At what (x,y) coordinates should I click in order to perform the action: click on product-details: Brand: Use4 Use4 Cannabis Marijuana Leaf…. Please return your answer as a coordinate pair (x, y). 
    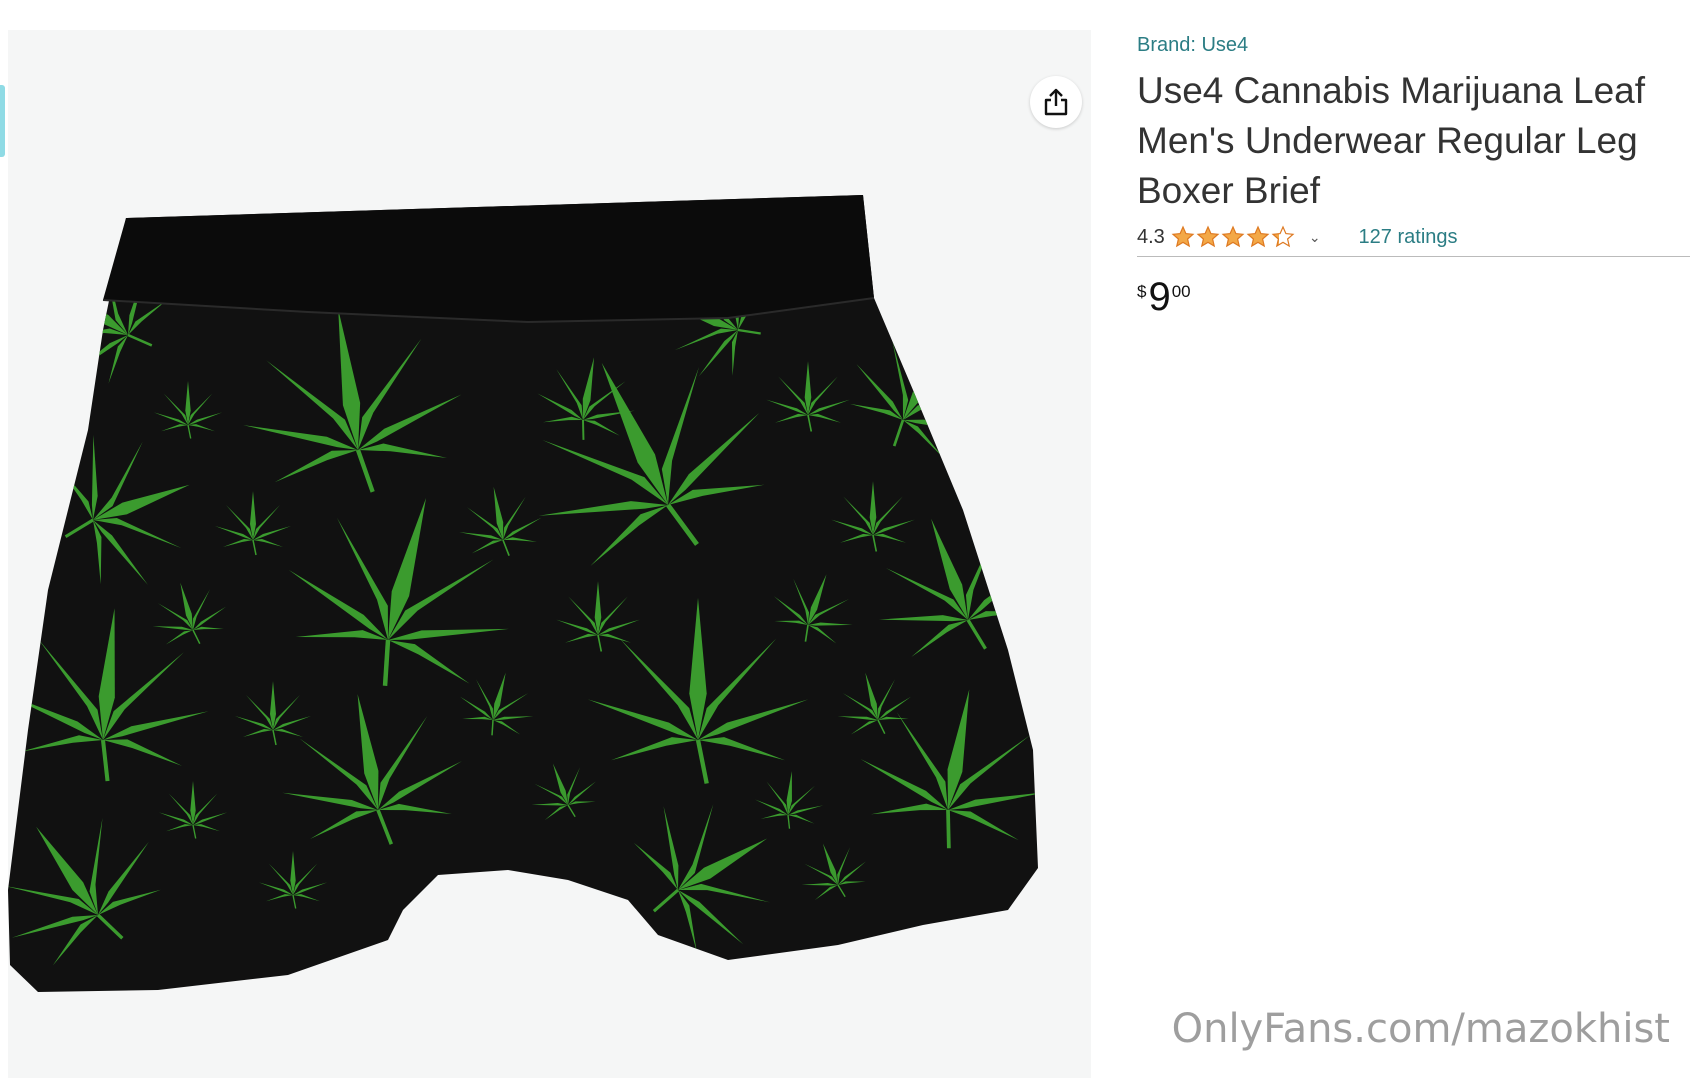
    Looking at the image, I should click on (1413, 176).